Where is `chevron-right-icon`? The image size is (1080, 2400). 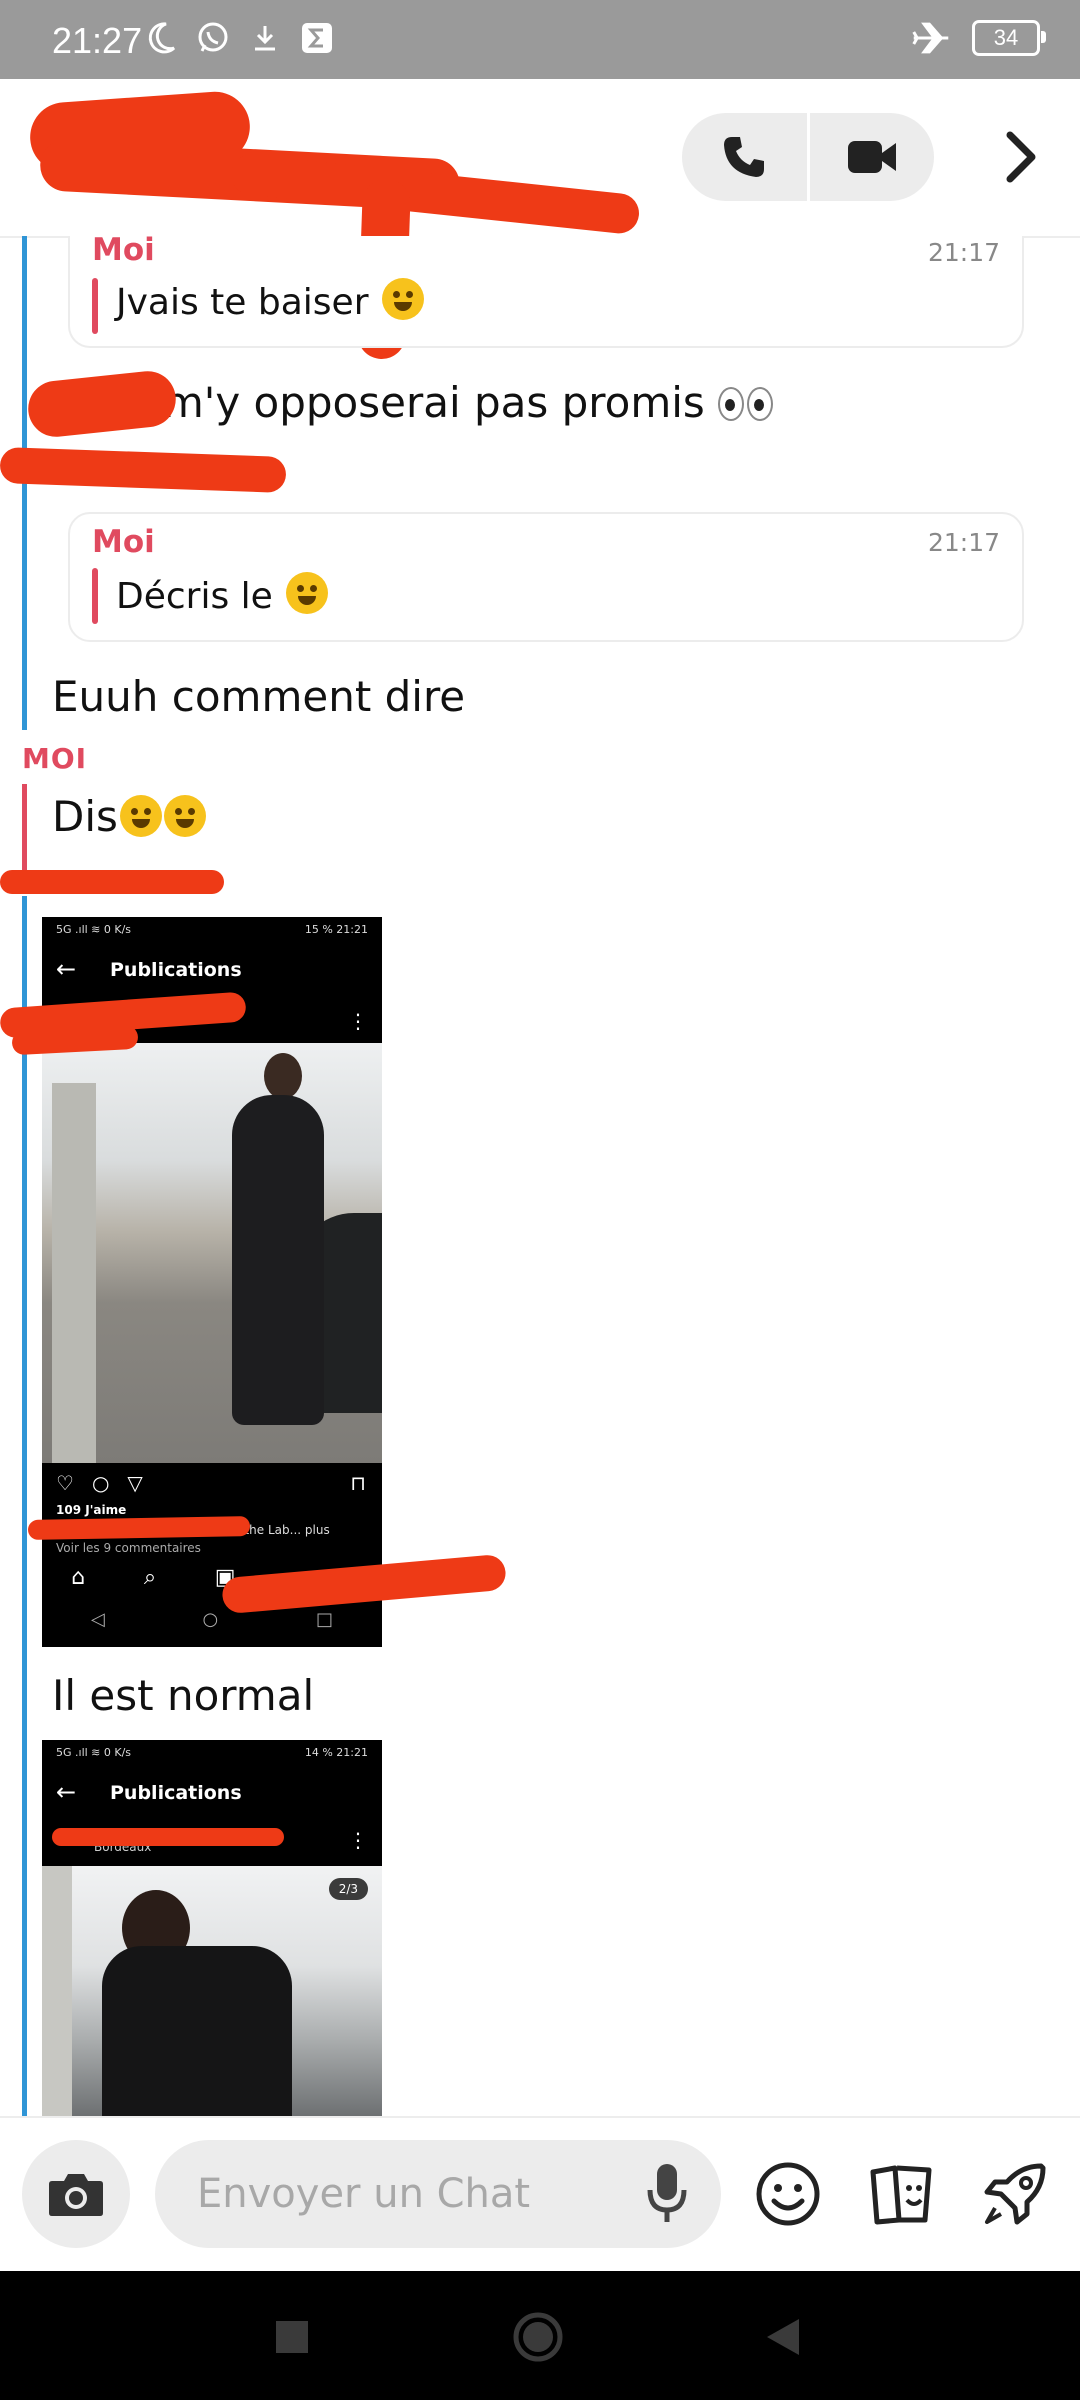
chevron-right-icon is located at coordinates (1020, 157).